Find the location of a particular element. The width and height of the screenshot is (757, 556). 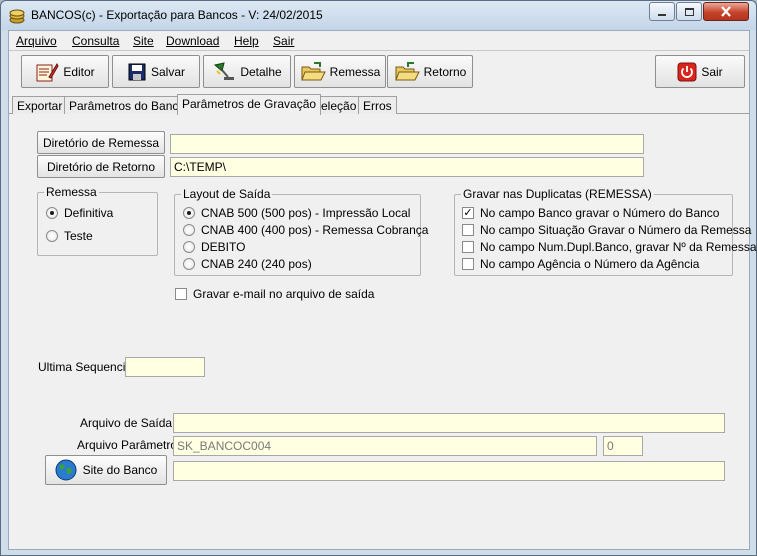

tab-exportar: Exportar is located at coordinates (40, 105).